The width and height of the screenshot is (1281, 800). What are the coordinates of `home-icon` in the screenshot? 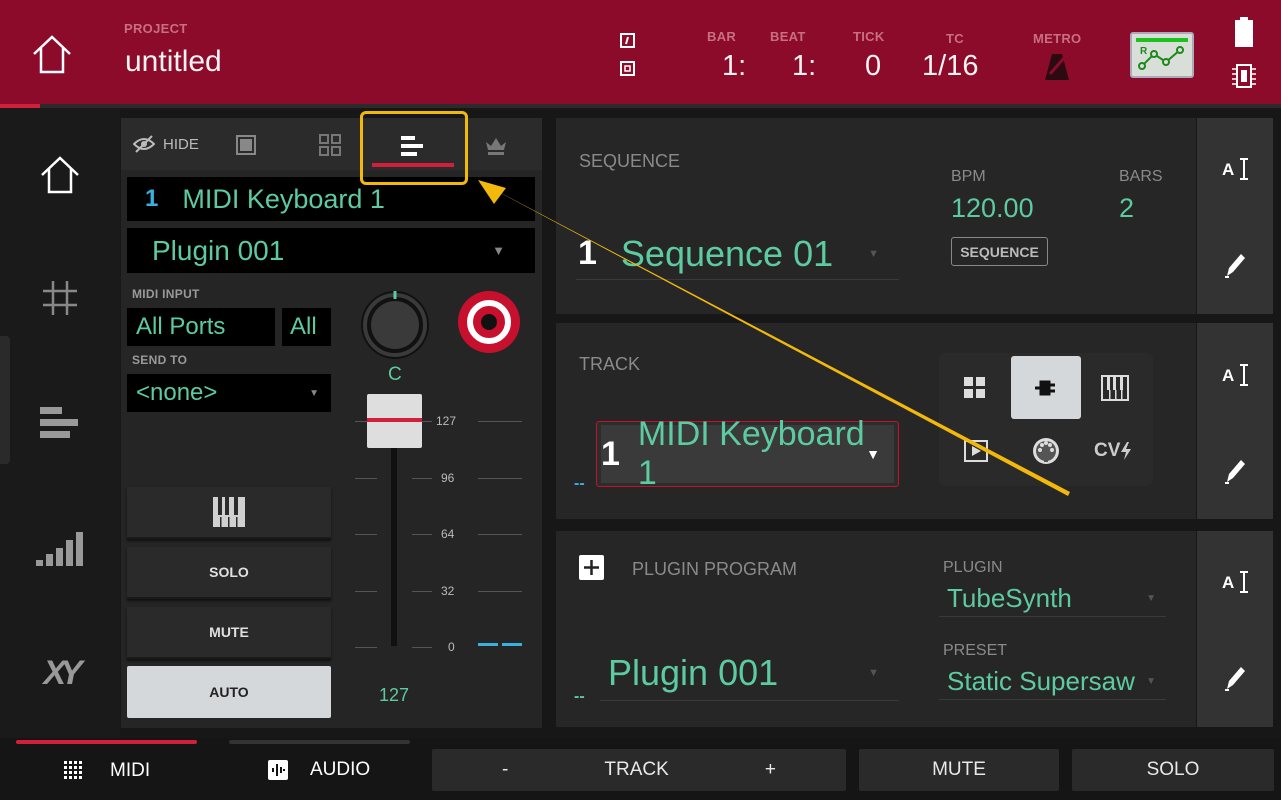 It's located at (52, 54).